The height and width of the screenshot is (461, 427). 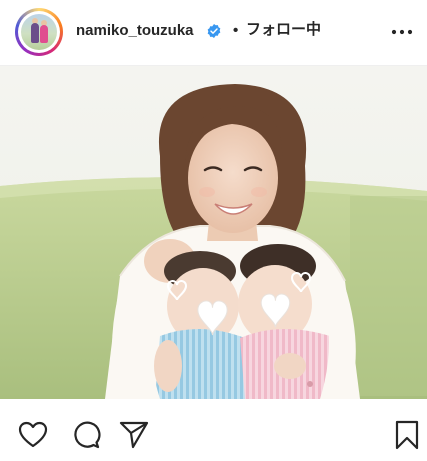 I want to click on heart-icon, so click(x=33, y=435).